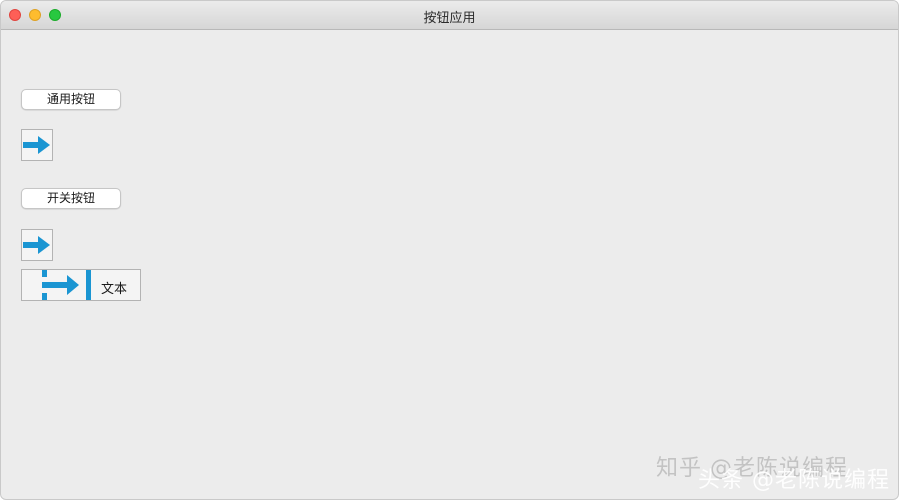 The image size is (899, 500). Describe the element at coordinates (114, 289) in the screenshot. I see `button-text: 文本` at that location.